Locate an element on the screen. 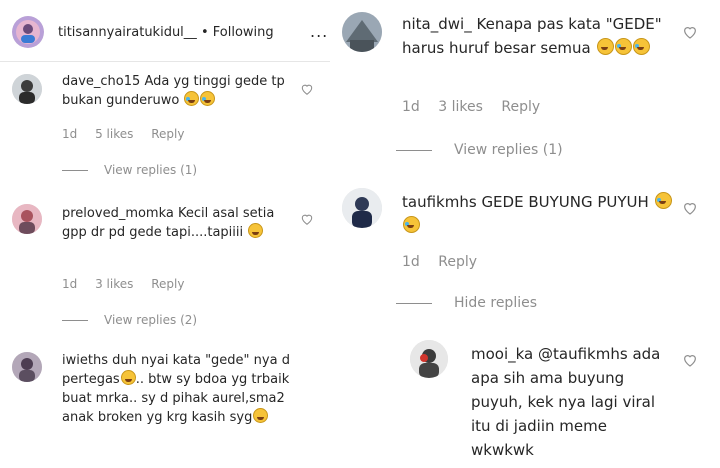 The image size is (720, 468). comment-username: iwieths is located at coordinates (85, 360).